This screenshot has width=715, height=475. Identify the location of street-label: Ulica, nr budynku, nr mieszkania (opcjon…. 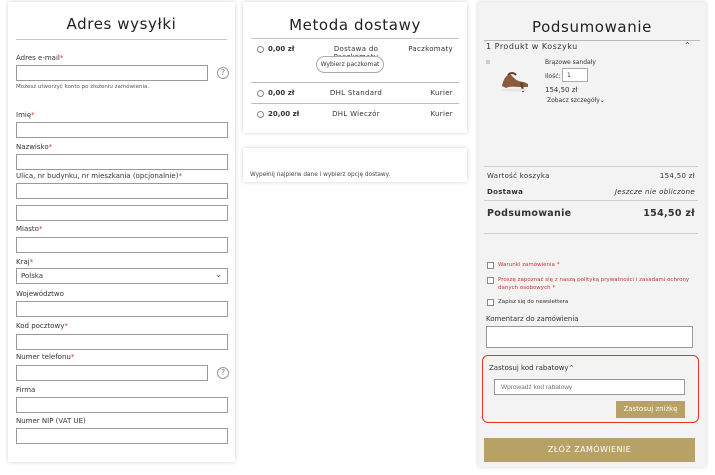
(99, 176).